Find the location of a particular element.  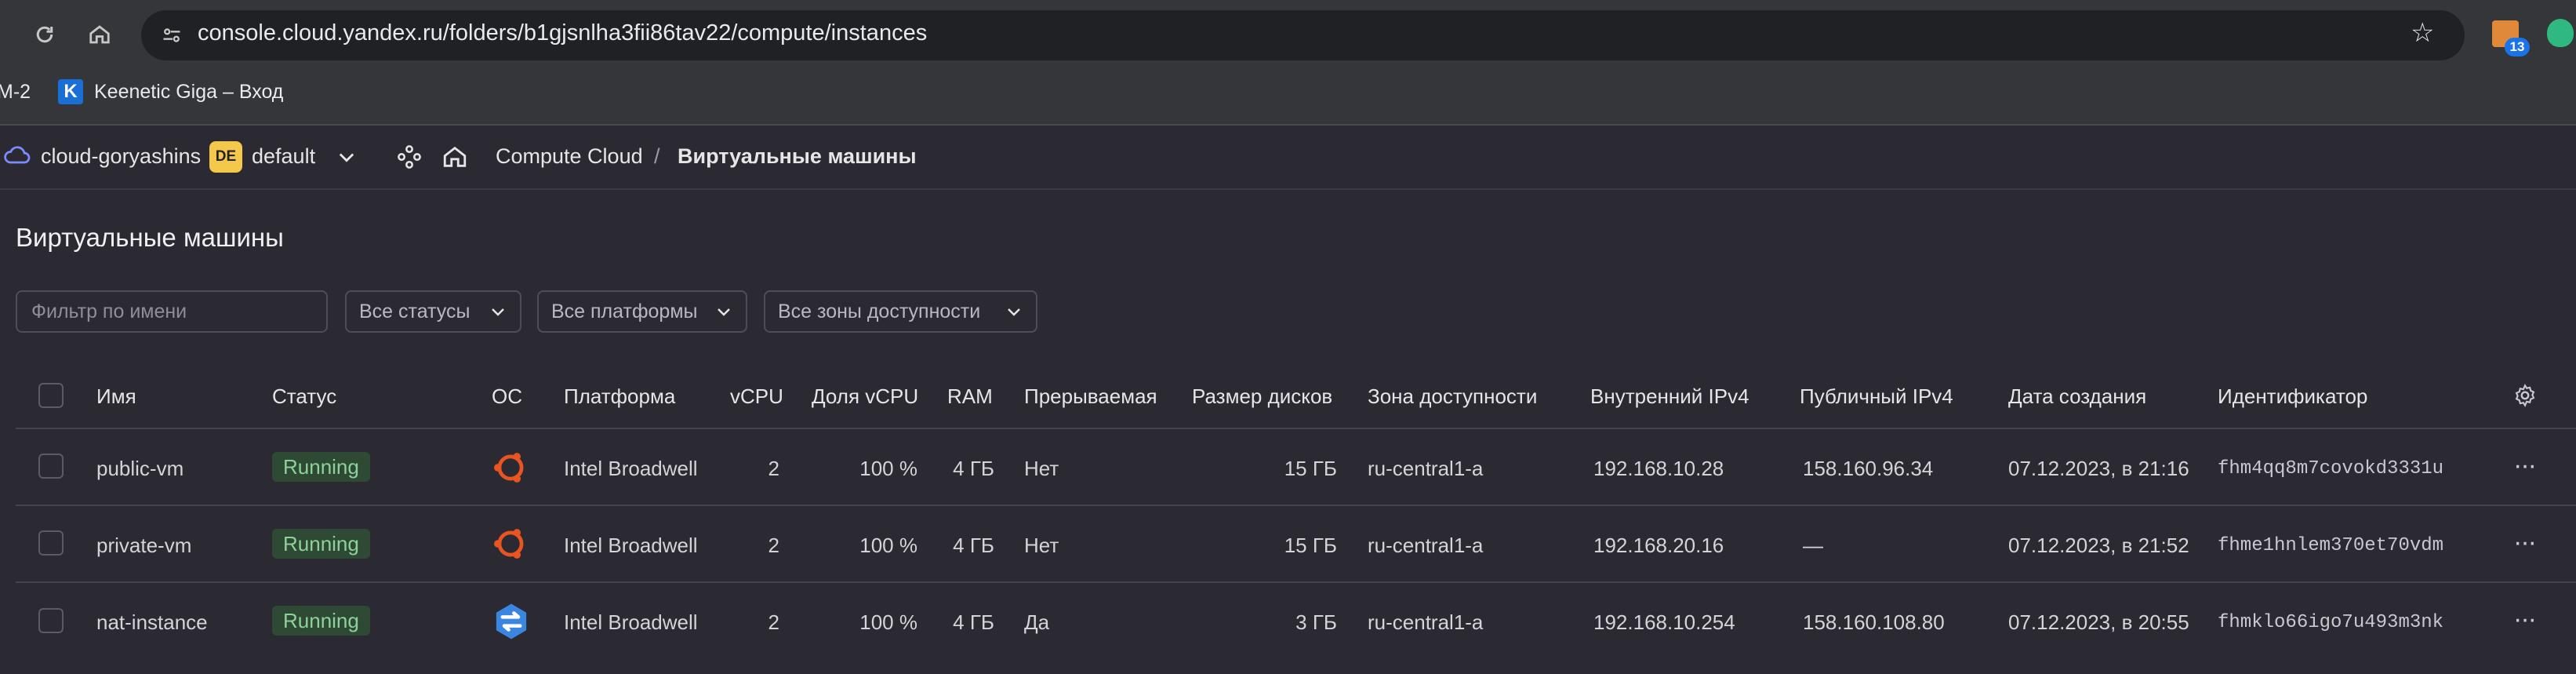

cloud-name: cloud-goryashins is located at coordinates (121, 156).